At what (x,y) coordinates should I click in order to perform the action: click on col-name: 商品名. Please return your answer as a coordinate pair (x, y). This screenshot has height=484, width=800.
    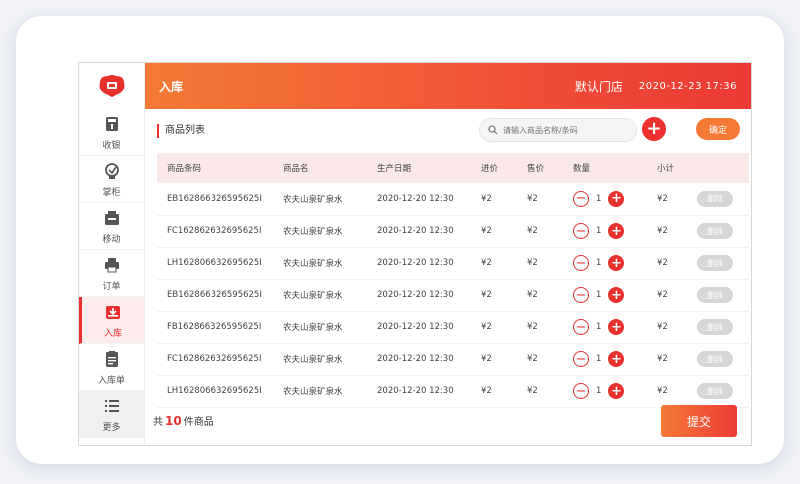
    Looking at the image, I should click on (296, 169).